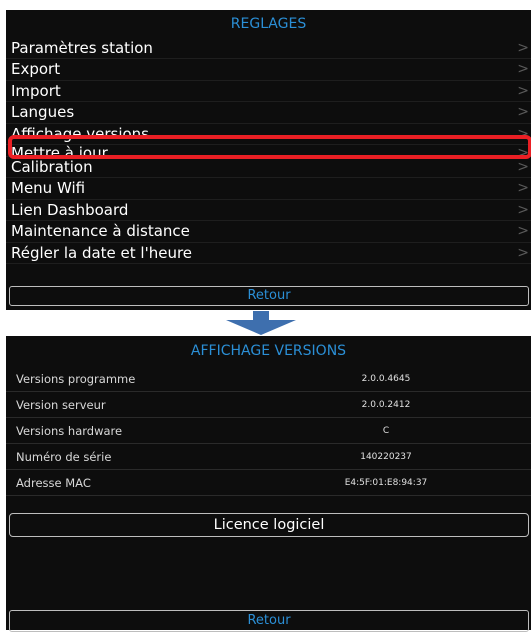 This screenshot has width=531, height=632. What do you see at coordinates (53, 483) in the screenshot?
I see `version-label: Adresse MAC` at bounding box center [53, 483].